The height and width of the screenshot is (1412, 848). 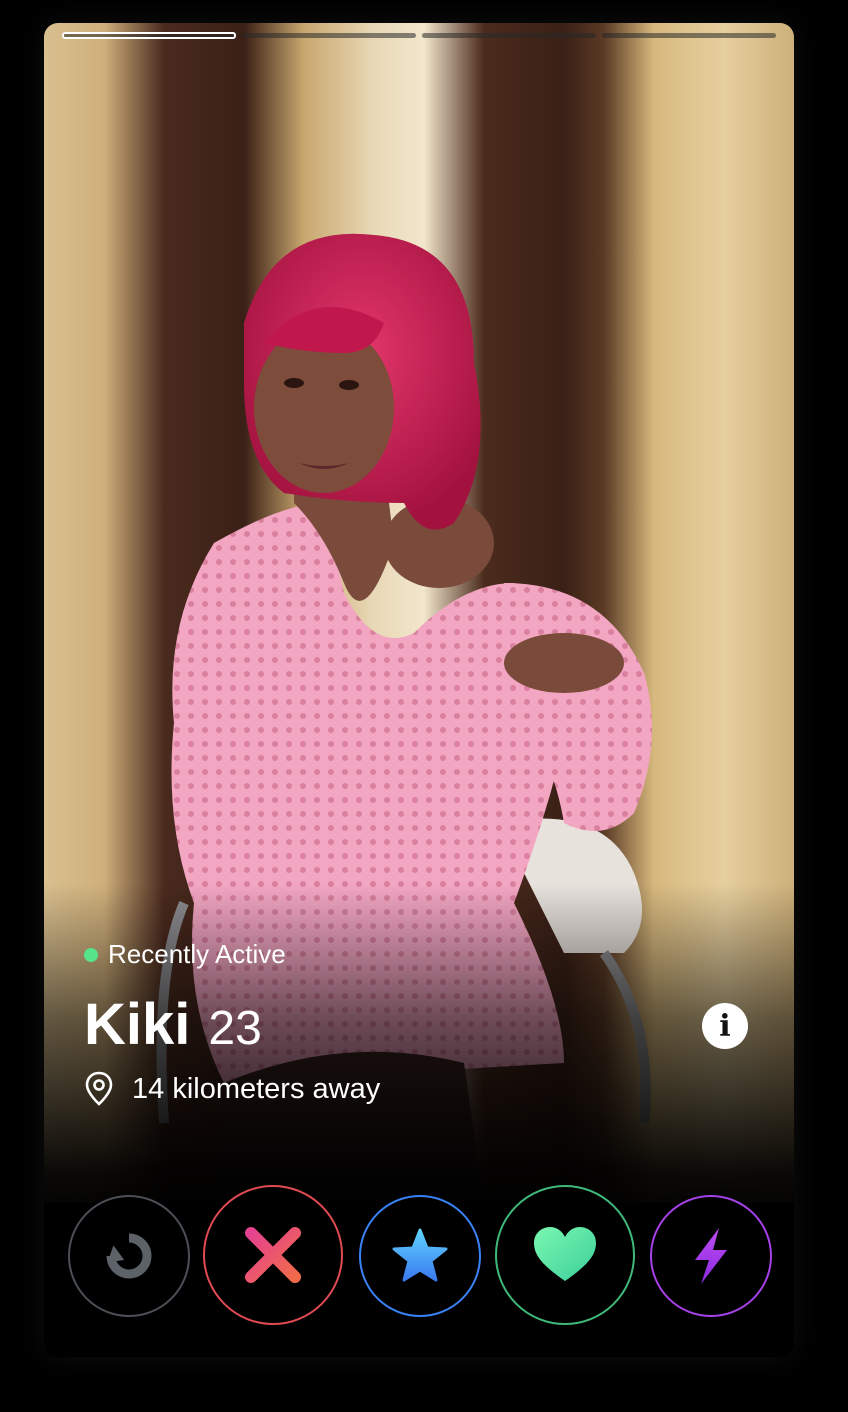 I want to click on photo-progress-bar, so click(x=419, y=36).